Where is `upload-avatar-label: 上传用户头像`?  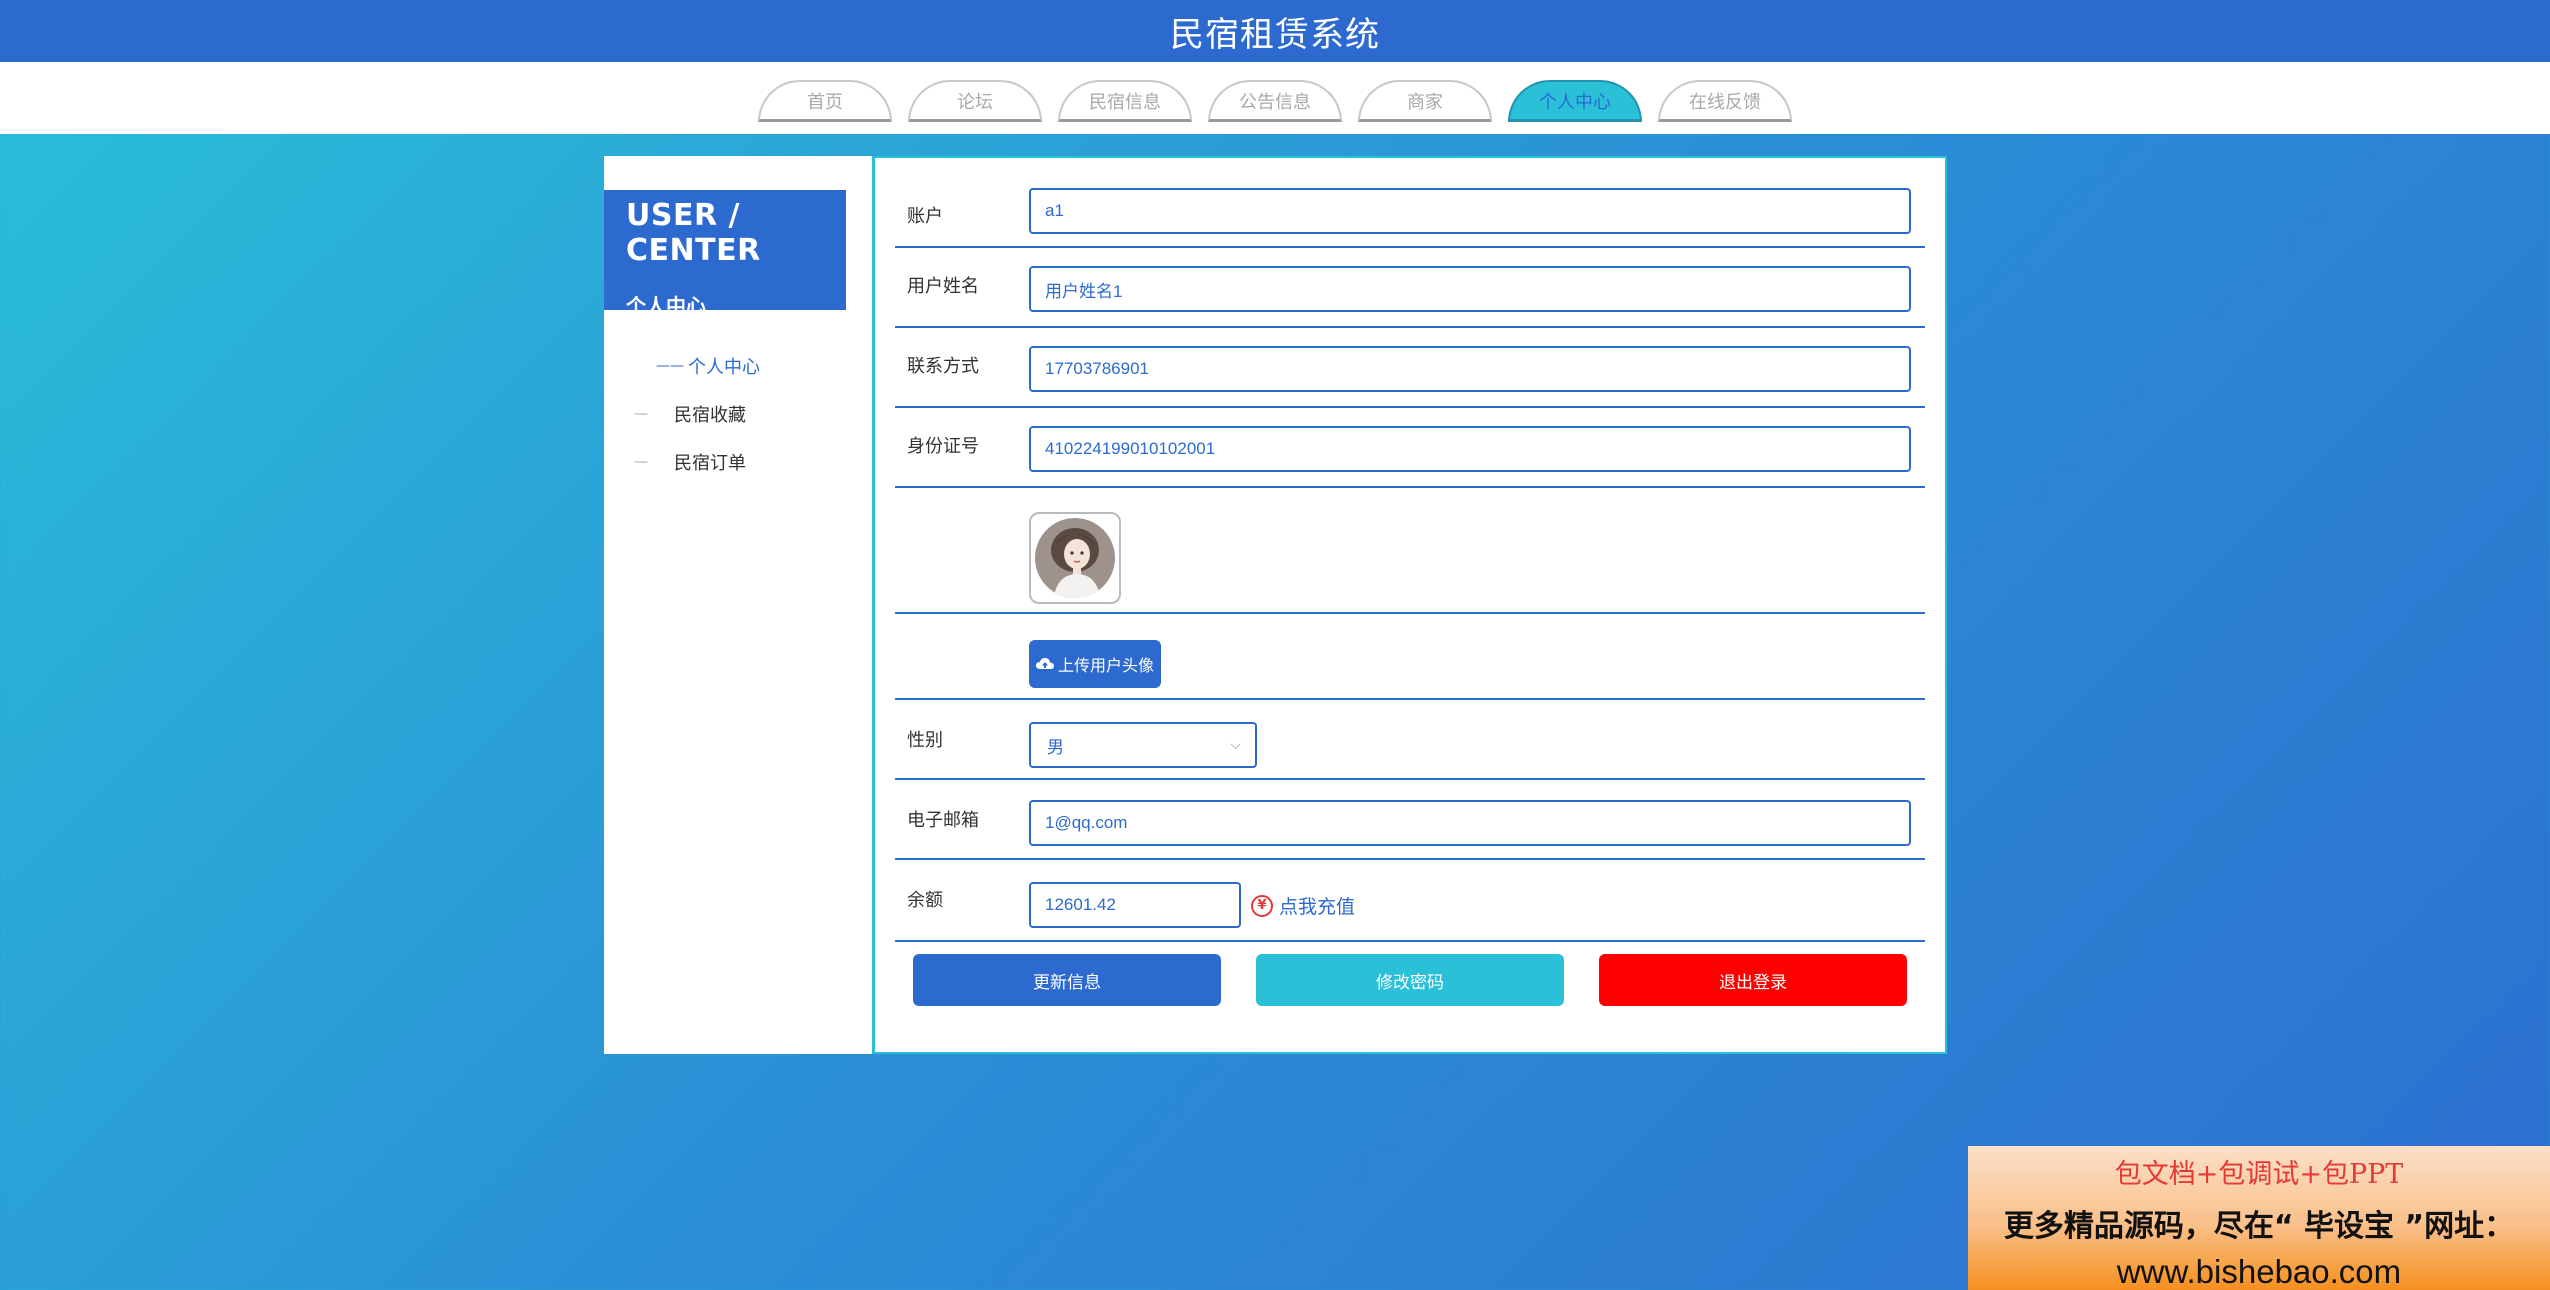
upload-avatar-label: 上传用户头像 is located at coordinates (1105, 665).